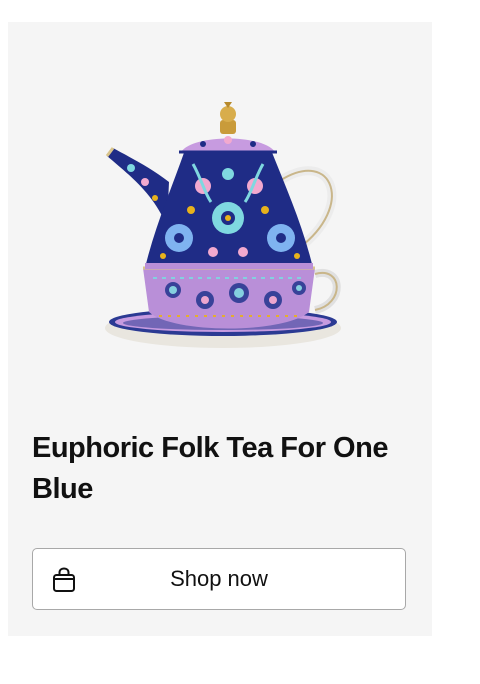 This screenshot has width=480, height=684. I want to click on shop-now-button: Shop now, so click(219, 579).